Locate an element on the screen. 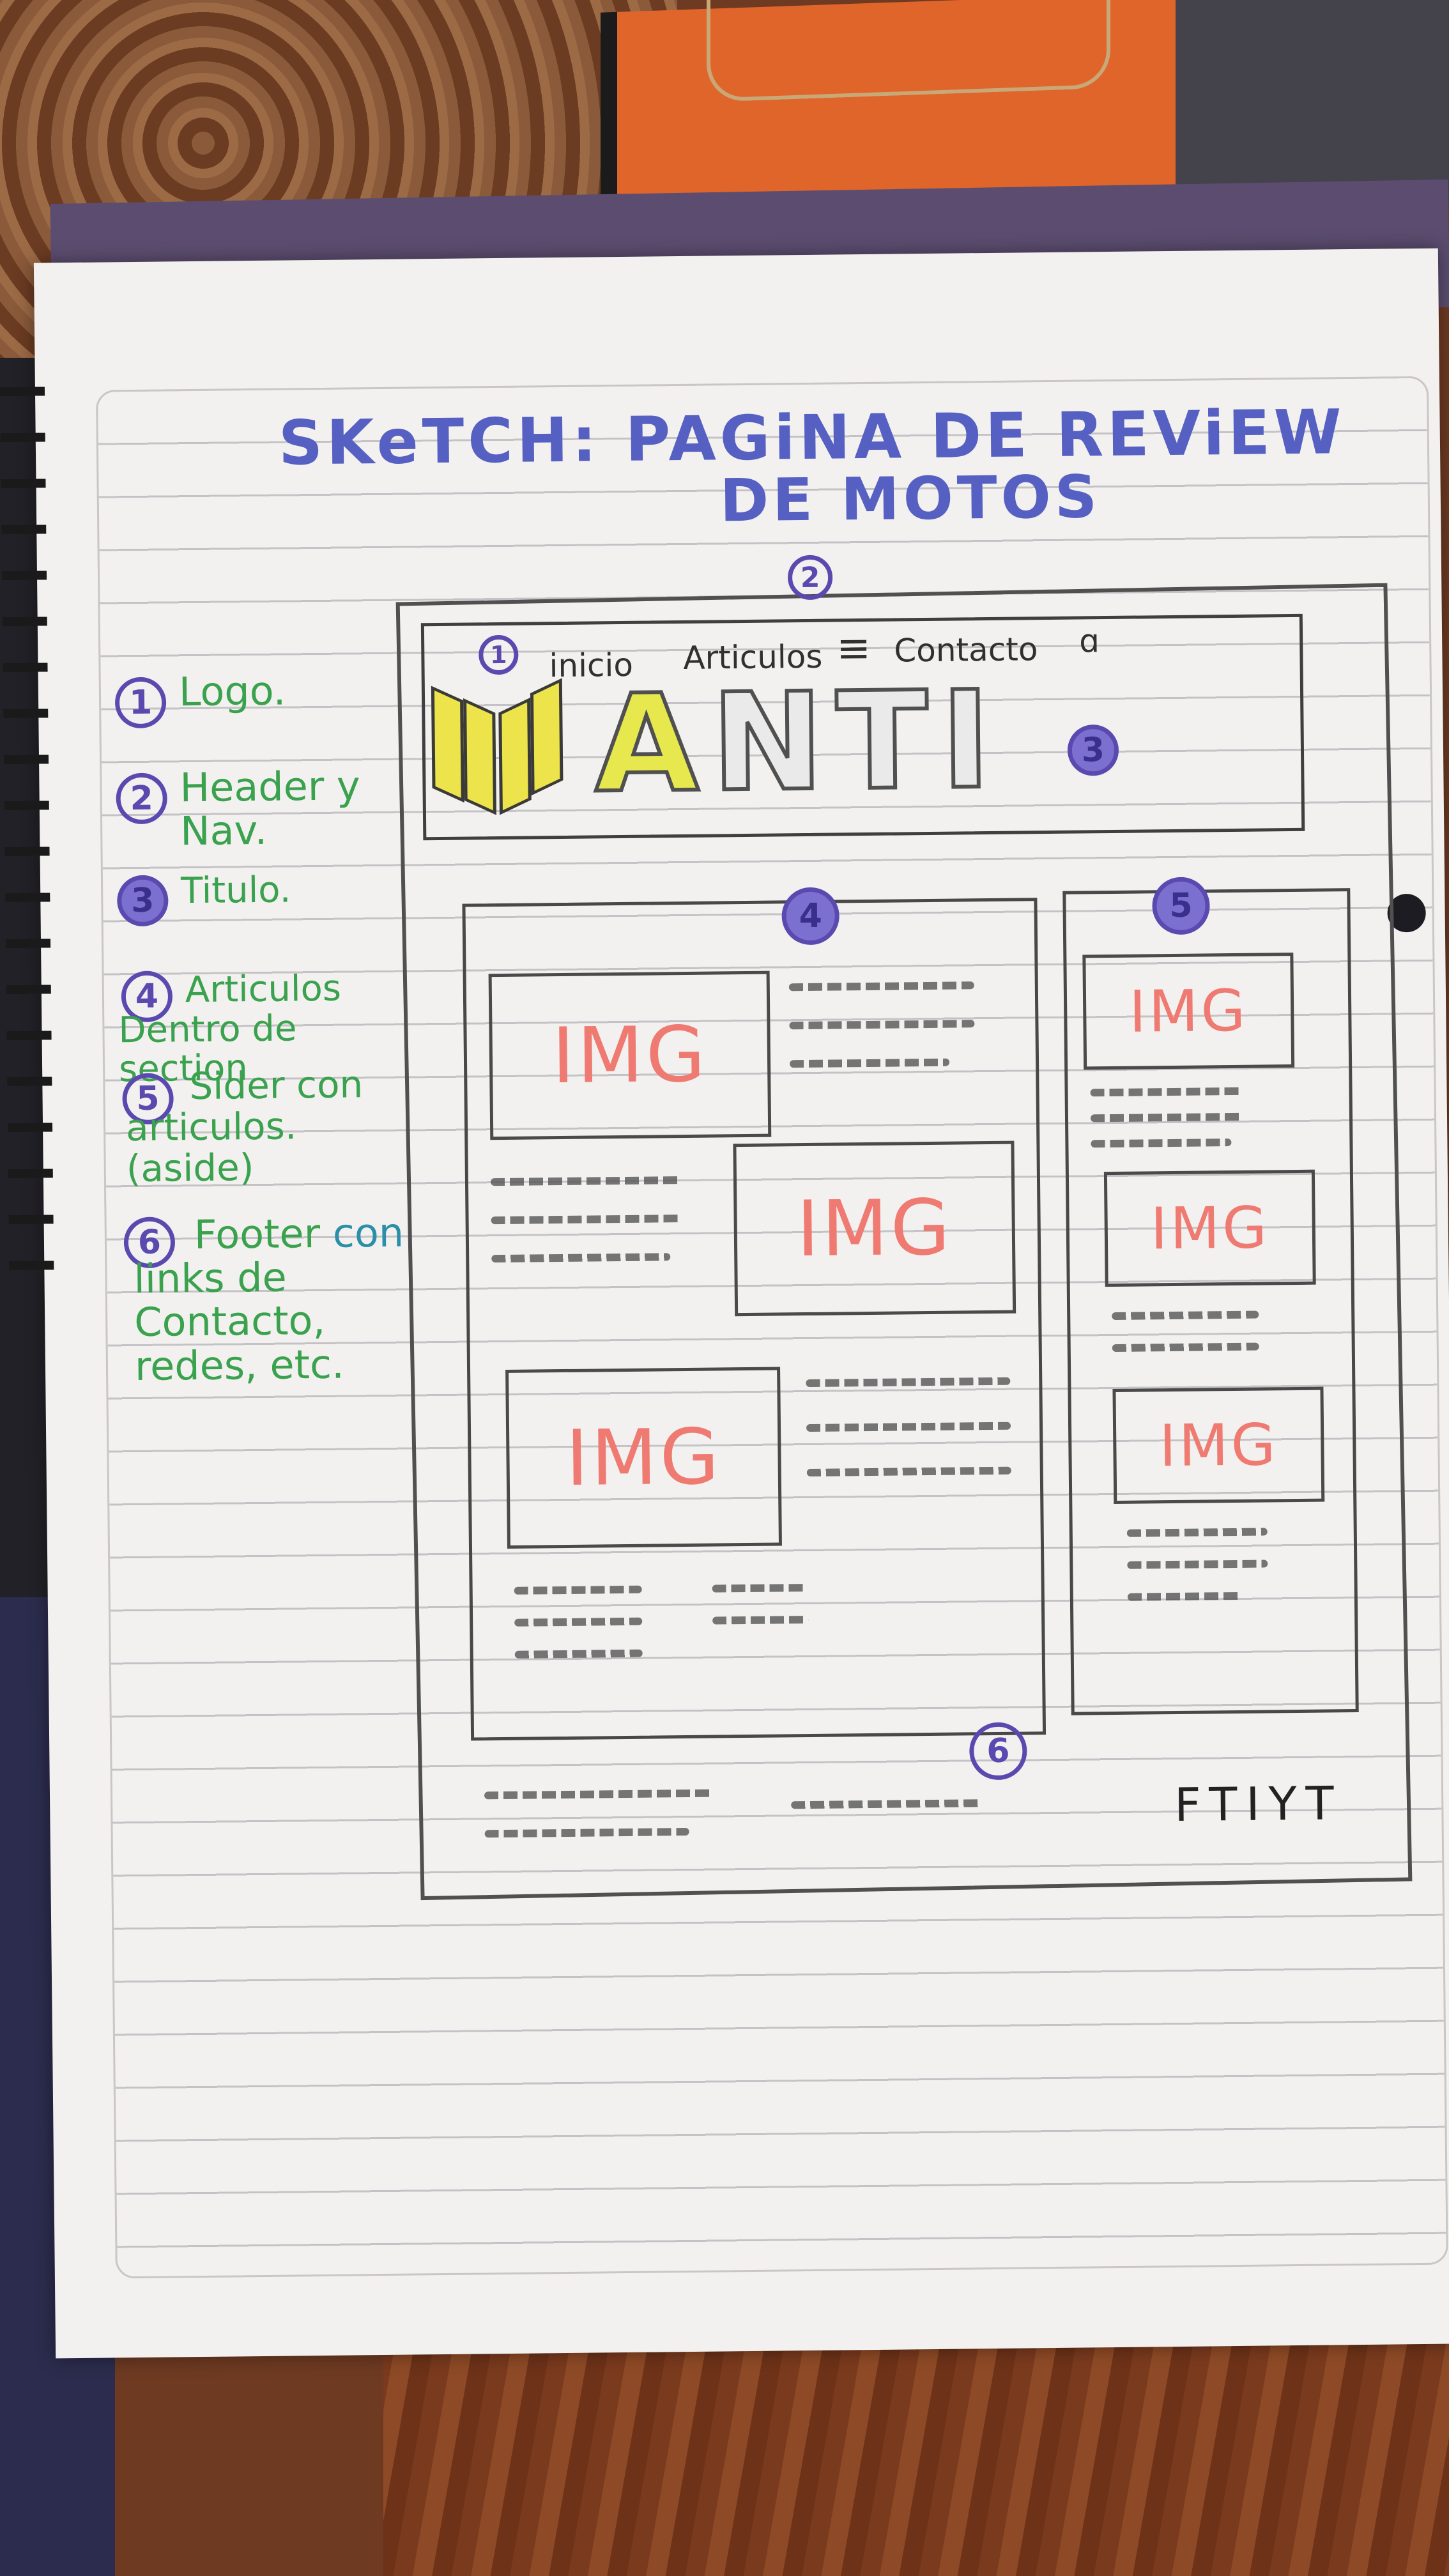  spiral-binding is located at coordinates (27, 828).